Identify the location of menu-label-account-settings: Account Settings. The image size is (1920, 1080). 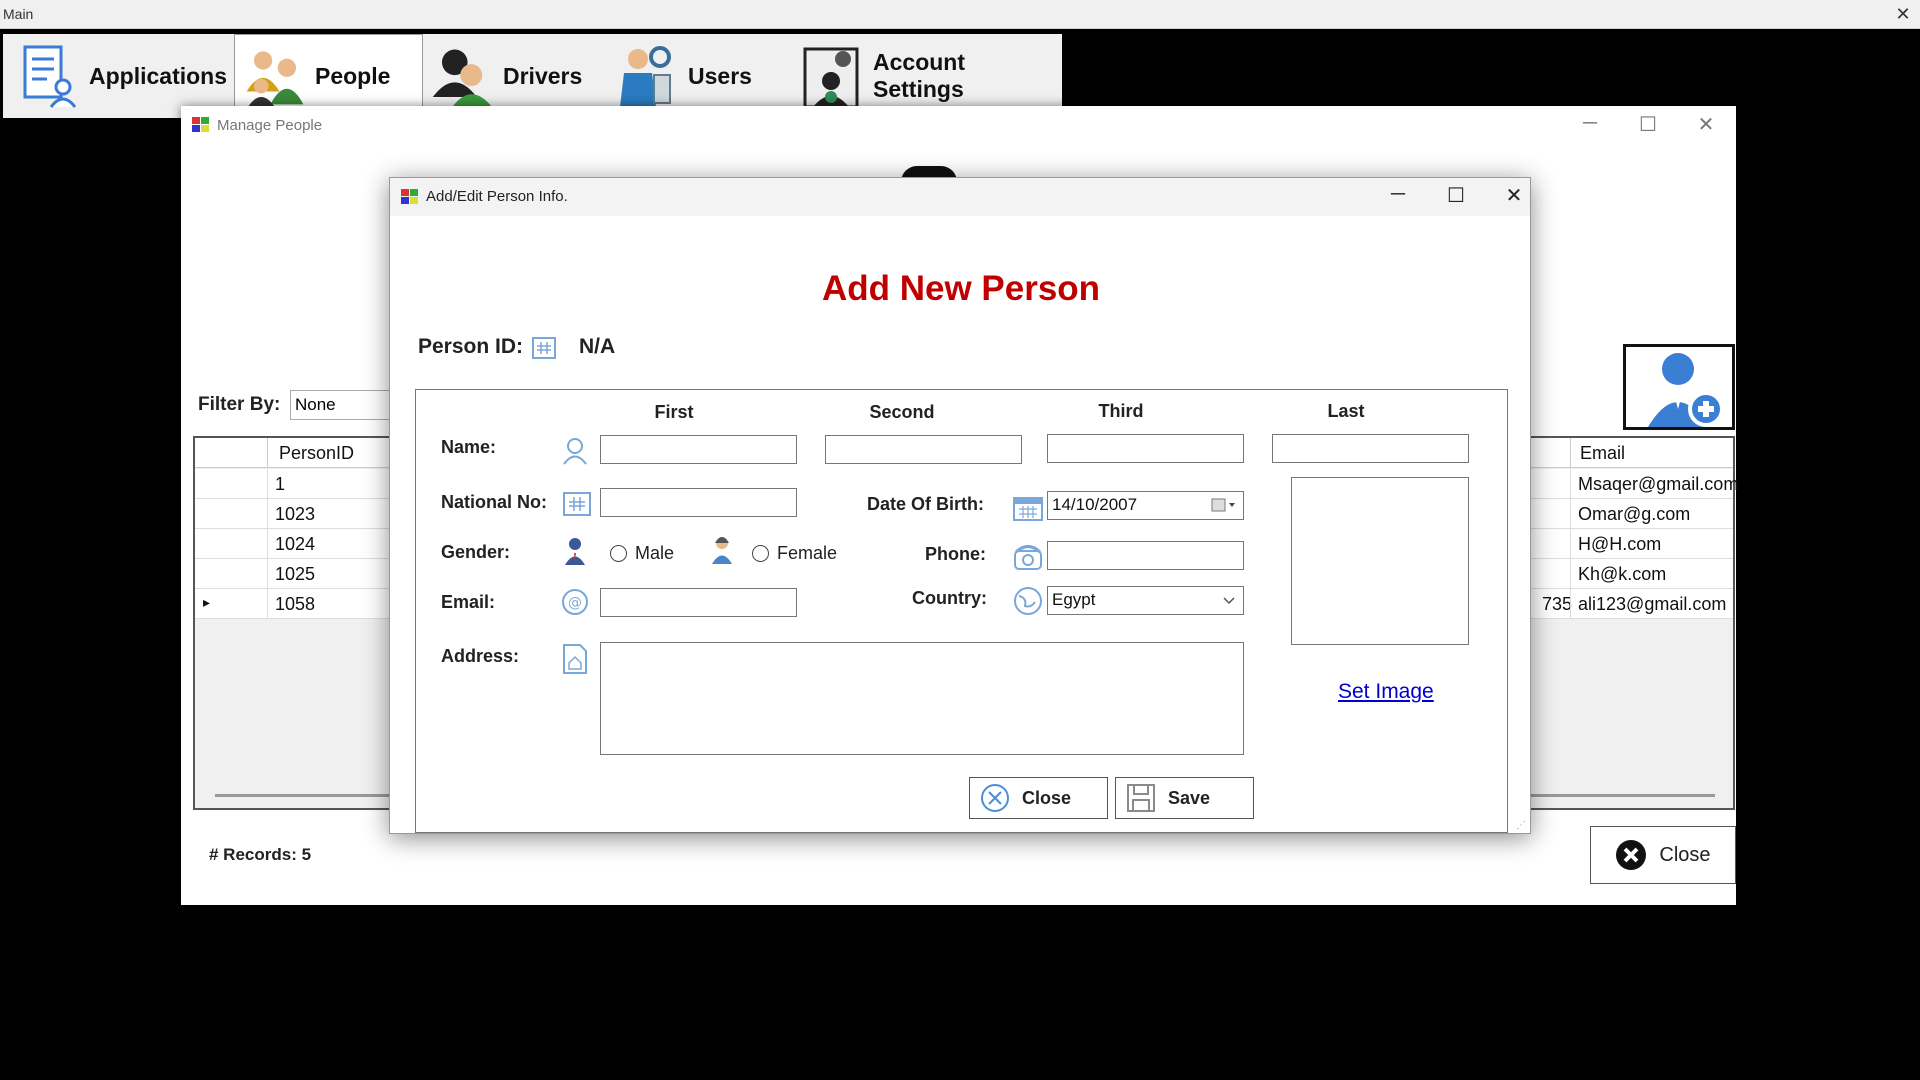
(919, 75).